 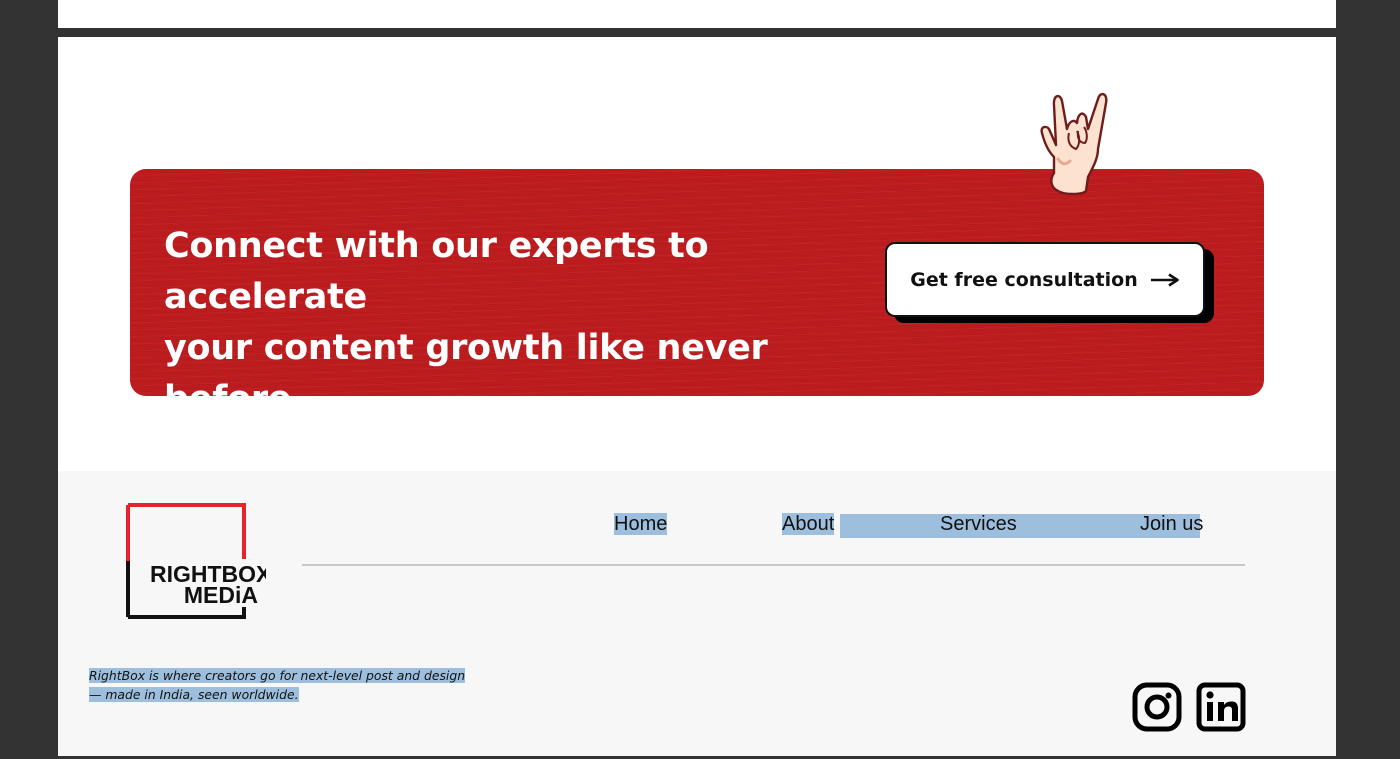 What do you see at coordinates (1221, 707) in the screenshot?
I see `linkedin-icon` at bounding box center [1221, 707].